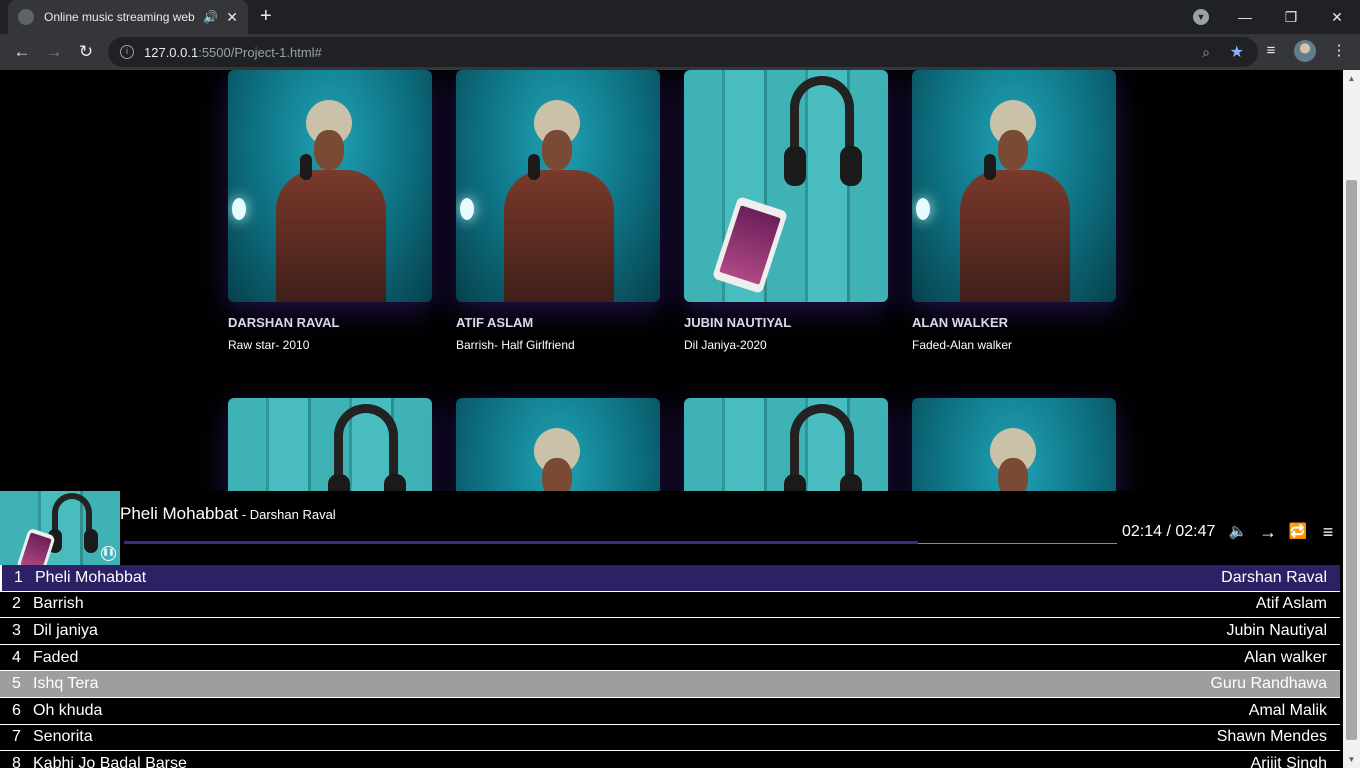 The width and height of the screenshot is (1360, 768). I want to click on media-controls-icon: ≡, so click(1271, 51).